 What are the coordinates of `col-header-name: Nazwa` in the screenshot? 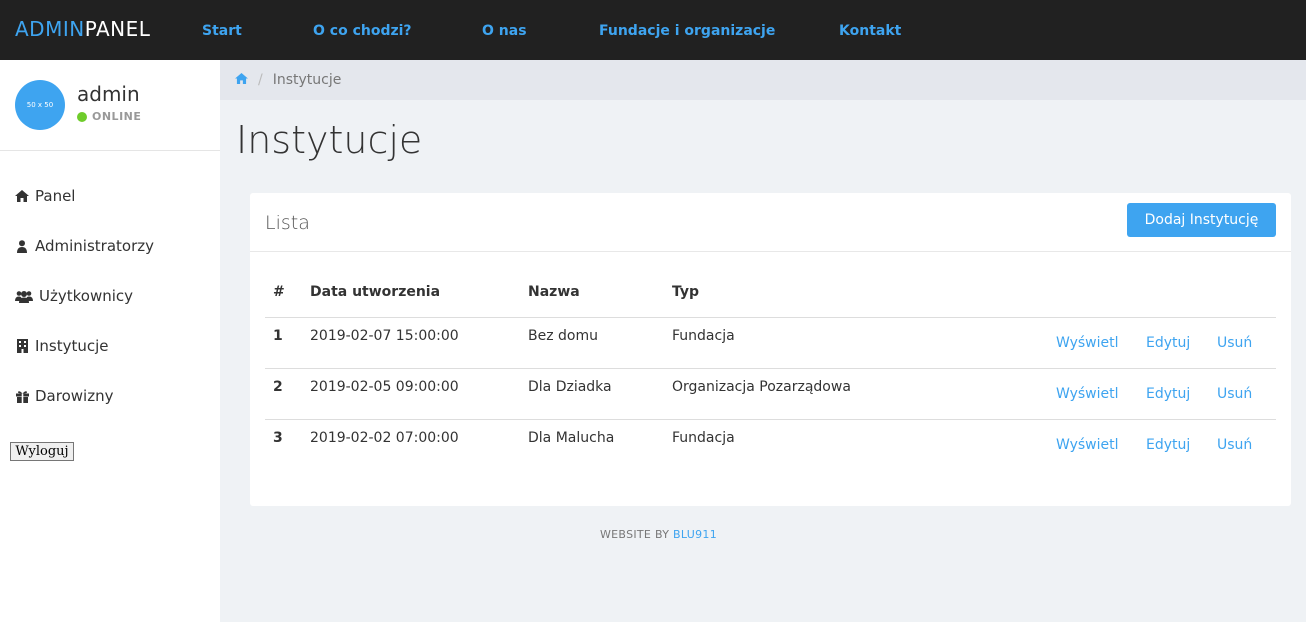 It's located at (554, 292).